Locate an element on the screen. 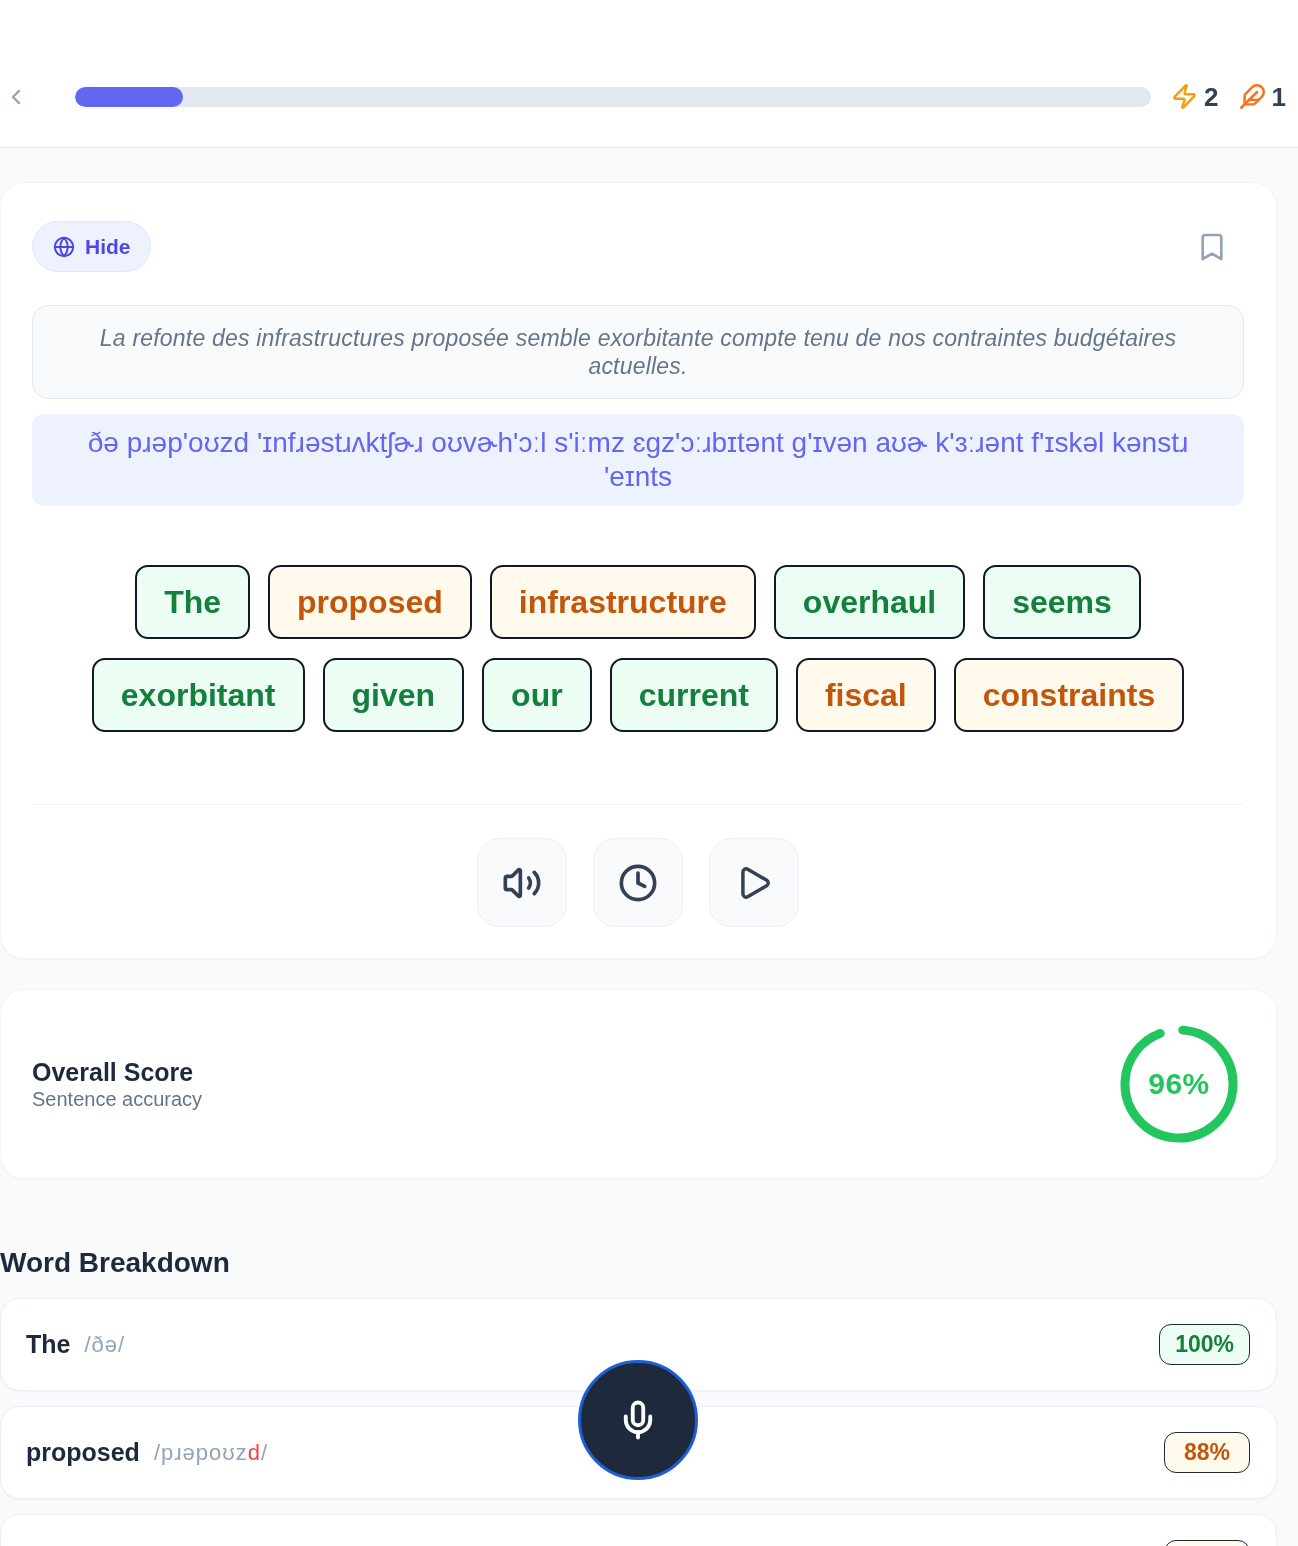 The width and height of the screenshot is (1298, 1546). word-chip: The is located at coordinates (192, 602).